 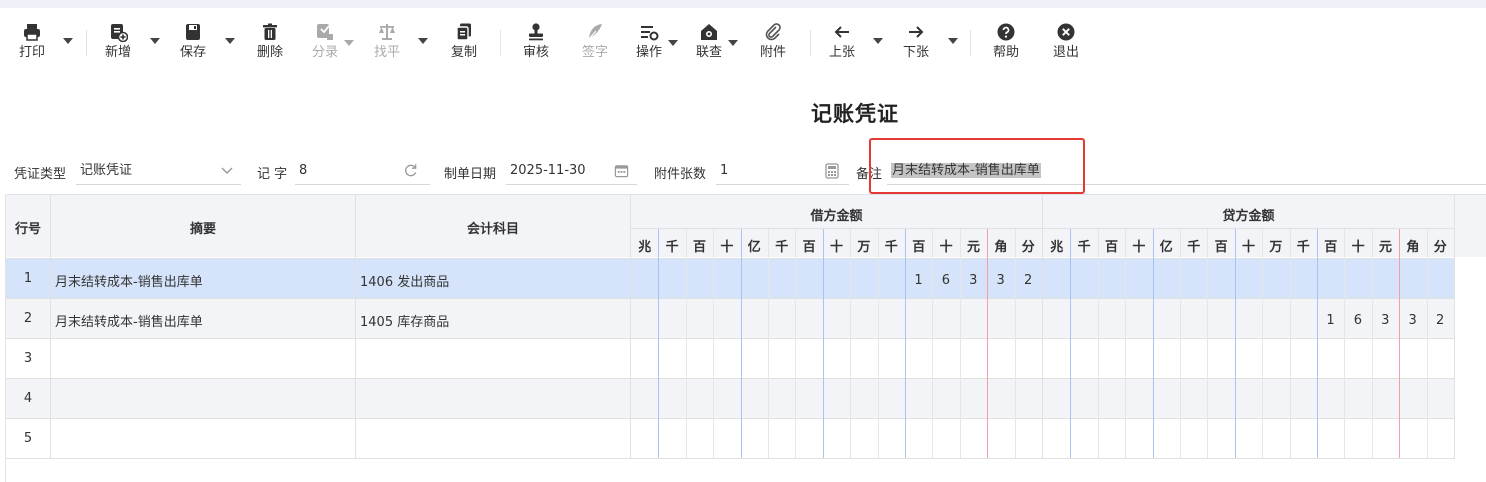 What do you see at coordinates (325, 42) in the screenshot?
I see `entry-button: 分录` at bounding box center [325, 42].